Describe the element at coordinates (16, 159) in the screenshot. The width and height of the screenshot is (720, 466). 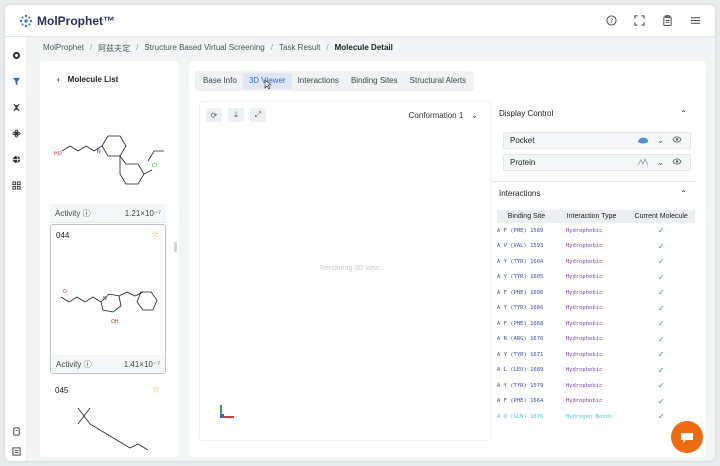
I see `globe-icon` at that location.